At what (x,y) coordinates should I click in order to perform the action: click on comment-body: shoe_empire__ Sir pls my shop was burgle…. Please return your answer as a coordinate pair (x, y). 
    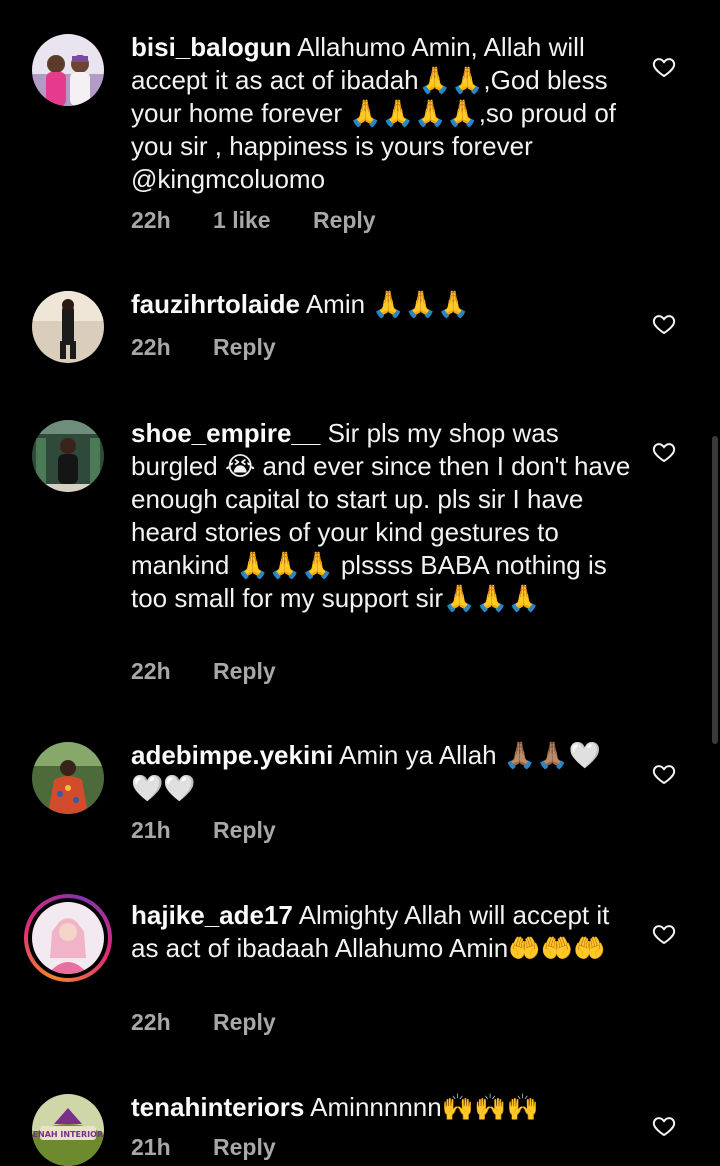
    Looking at the image, I should click on (381, 516).